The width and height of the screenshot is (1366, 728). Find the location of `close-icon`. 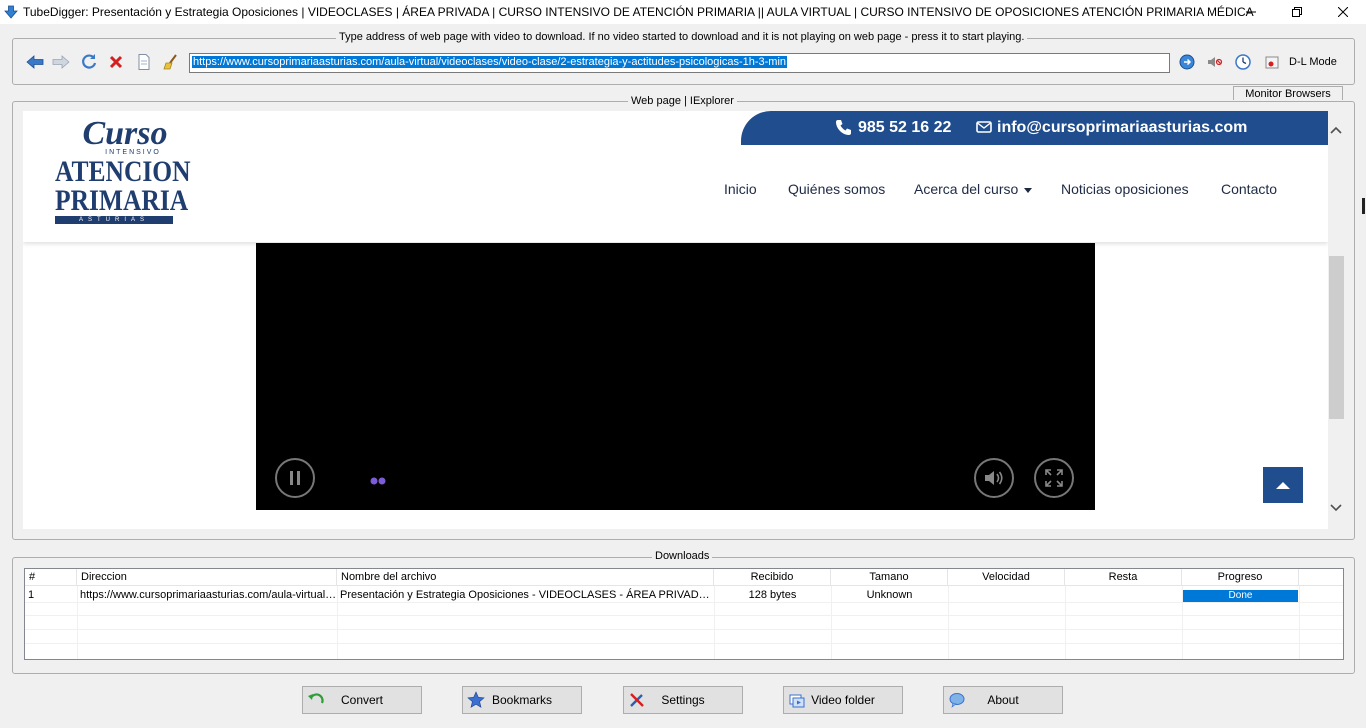

close-icon is located at coordinates (1343, 12).